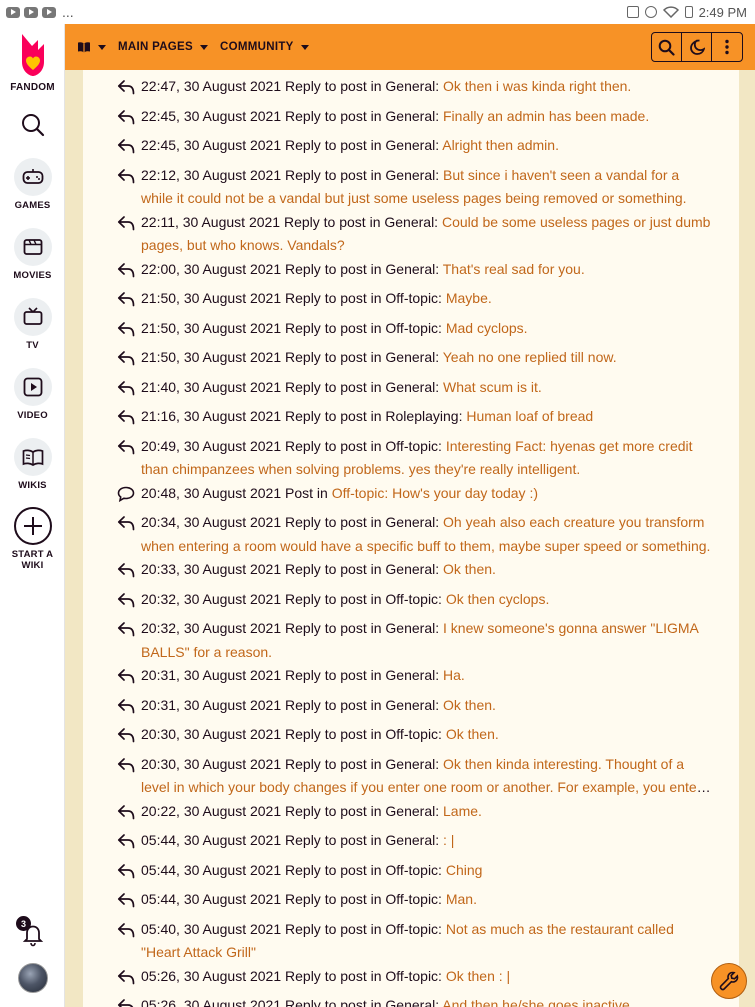  I want to click on main-pages-menu: MAIN PAGES, so click(163, 47).